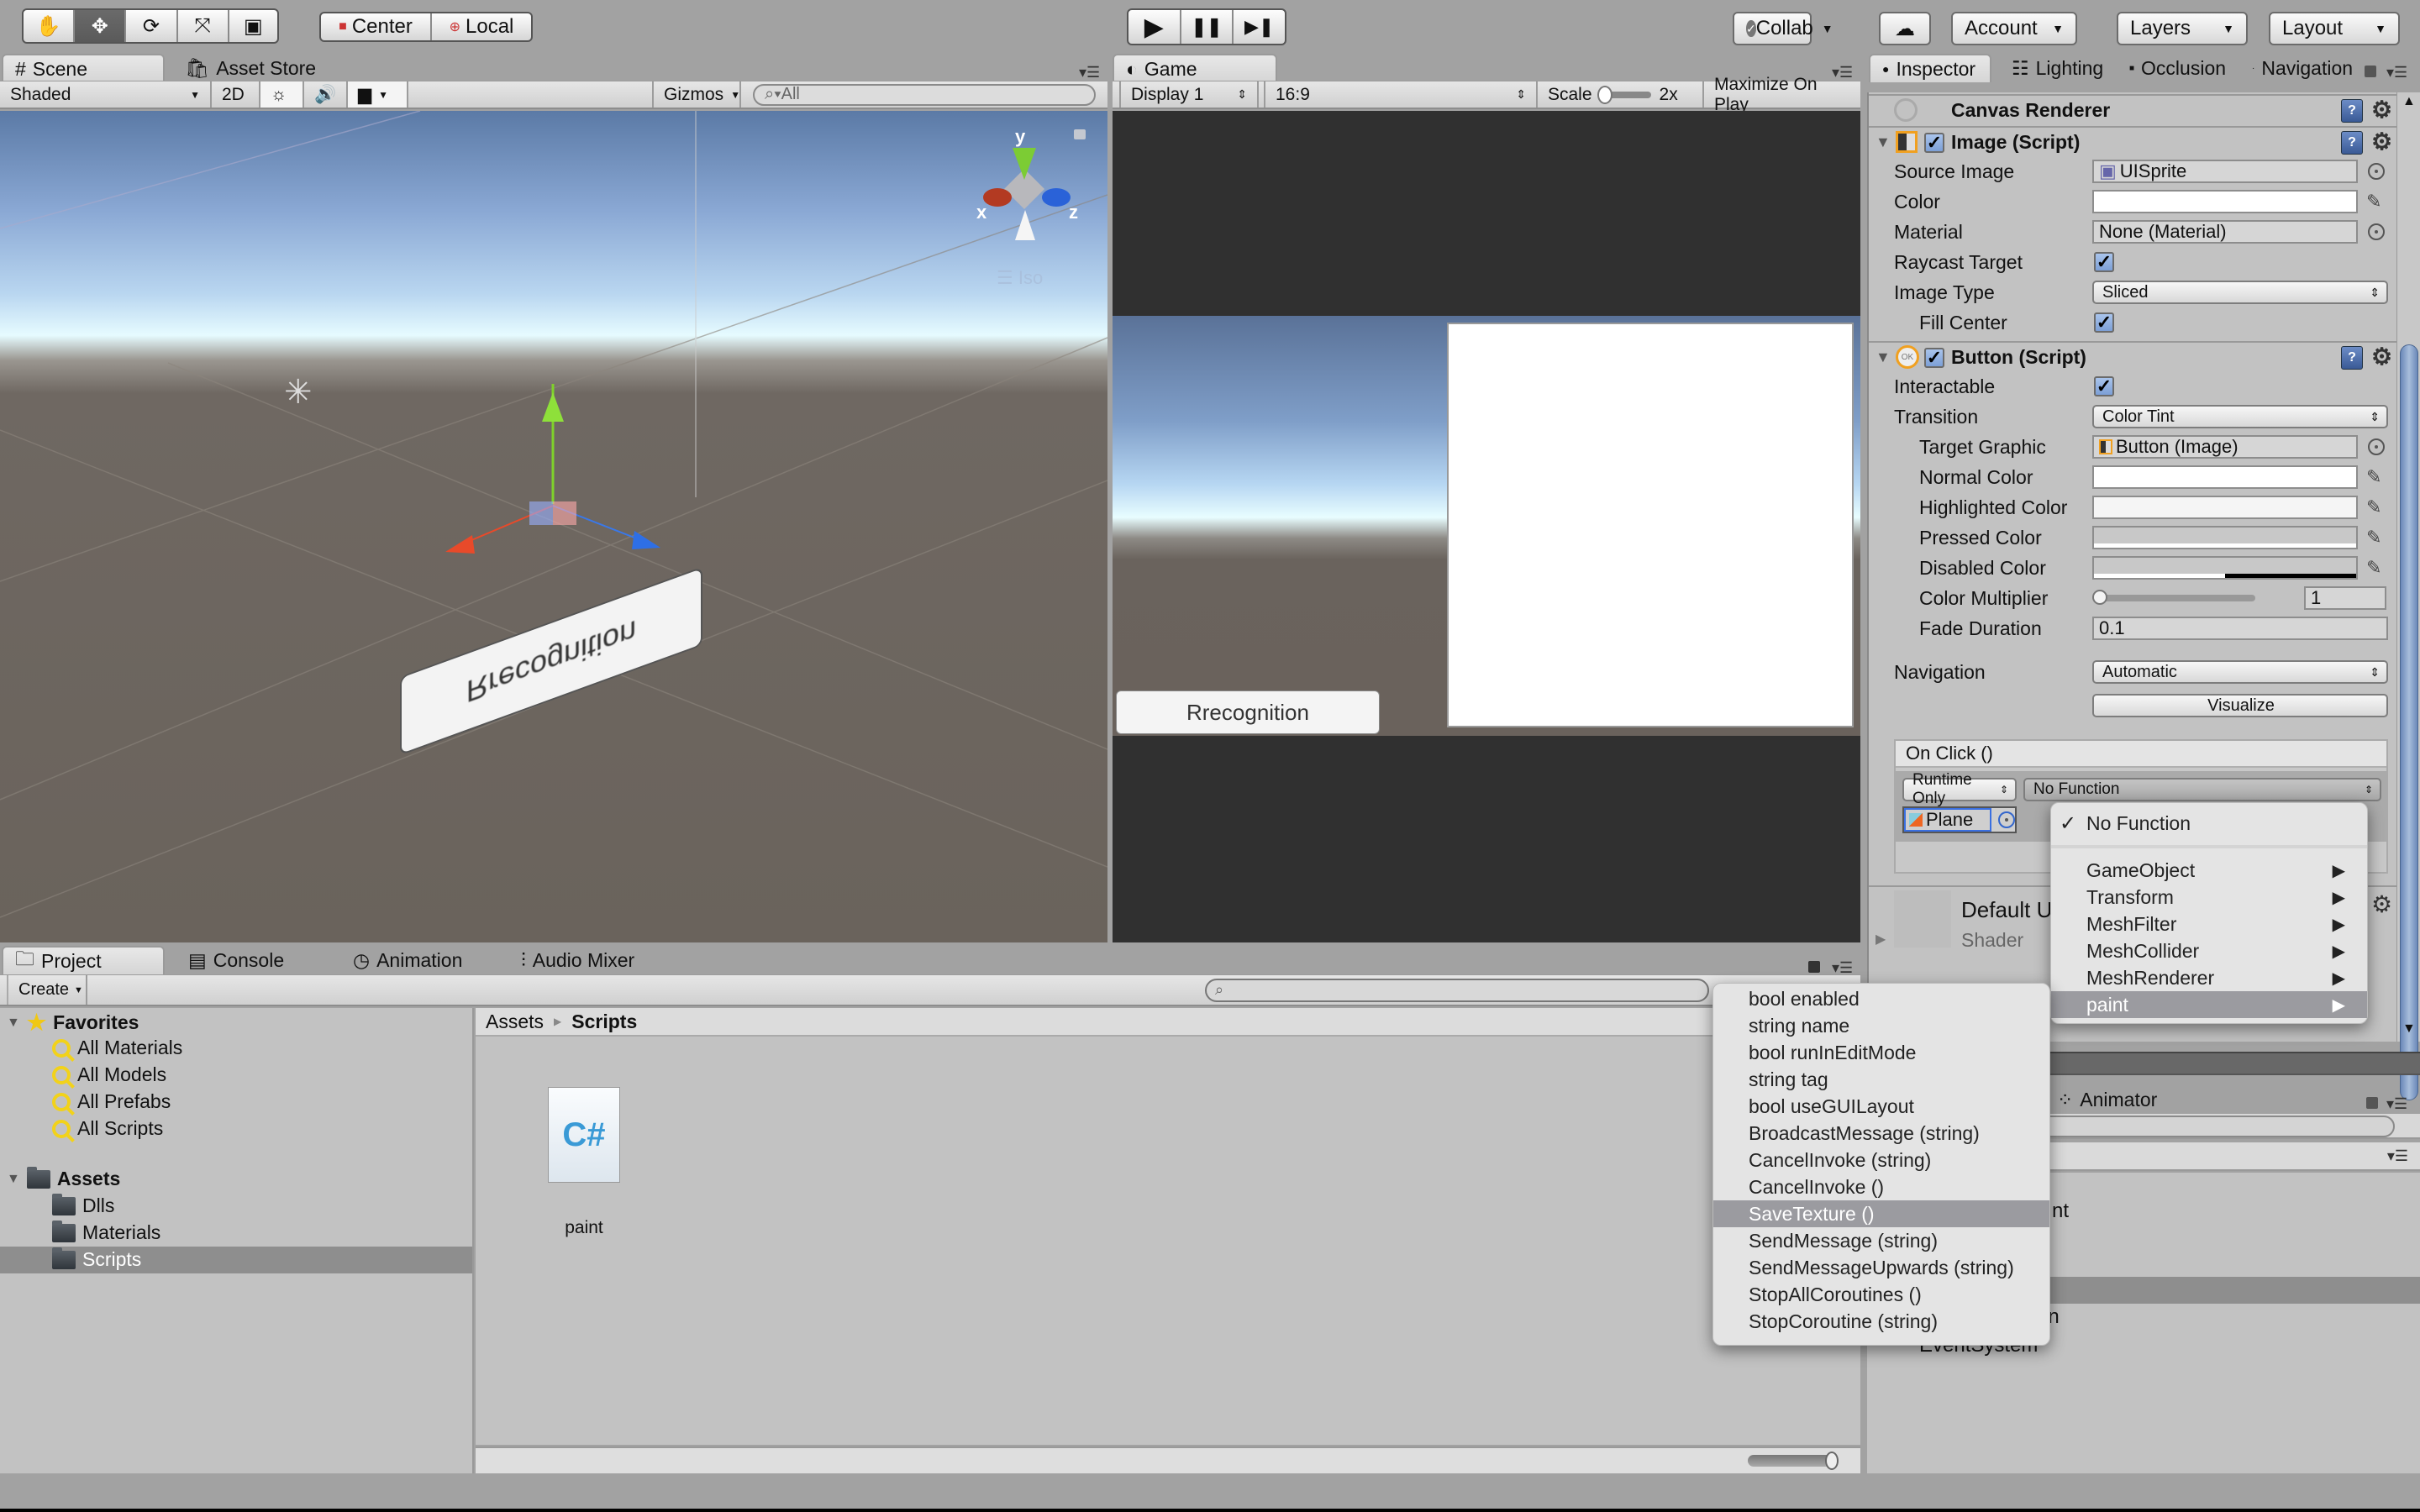 The image size is (2420, 1512). Describe the element at coordinates (2240, 672) in the screenshot. I see `navigation-dropdown: Automatic ⇕` at that location.